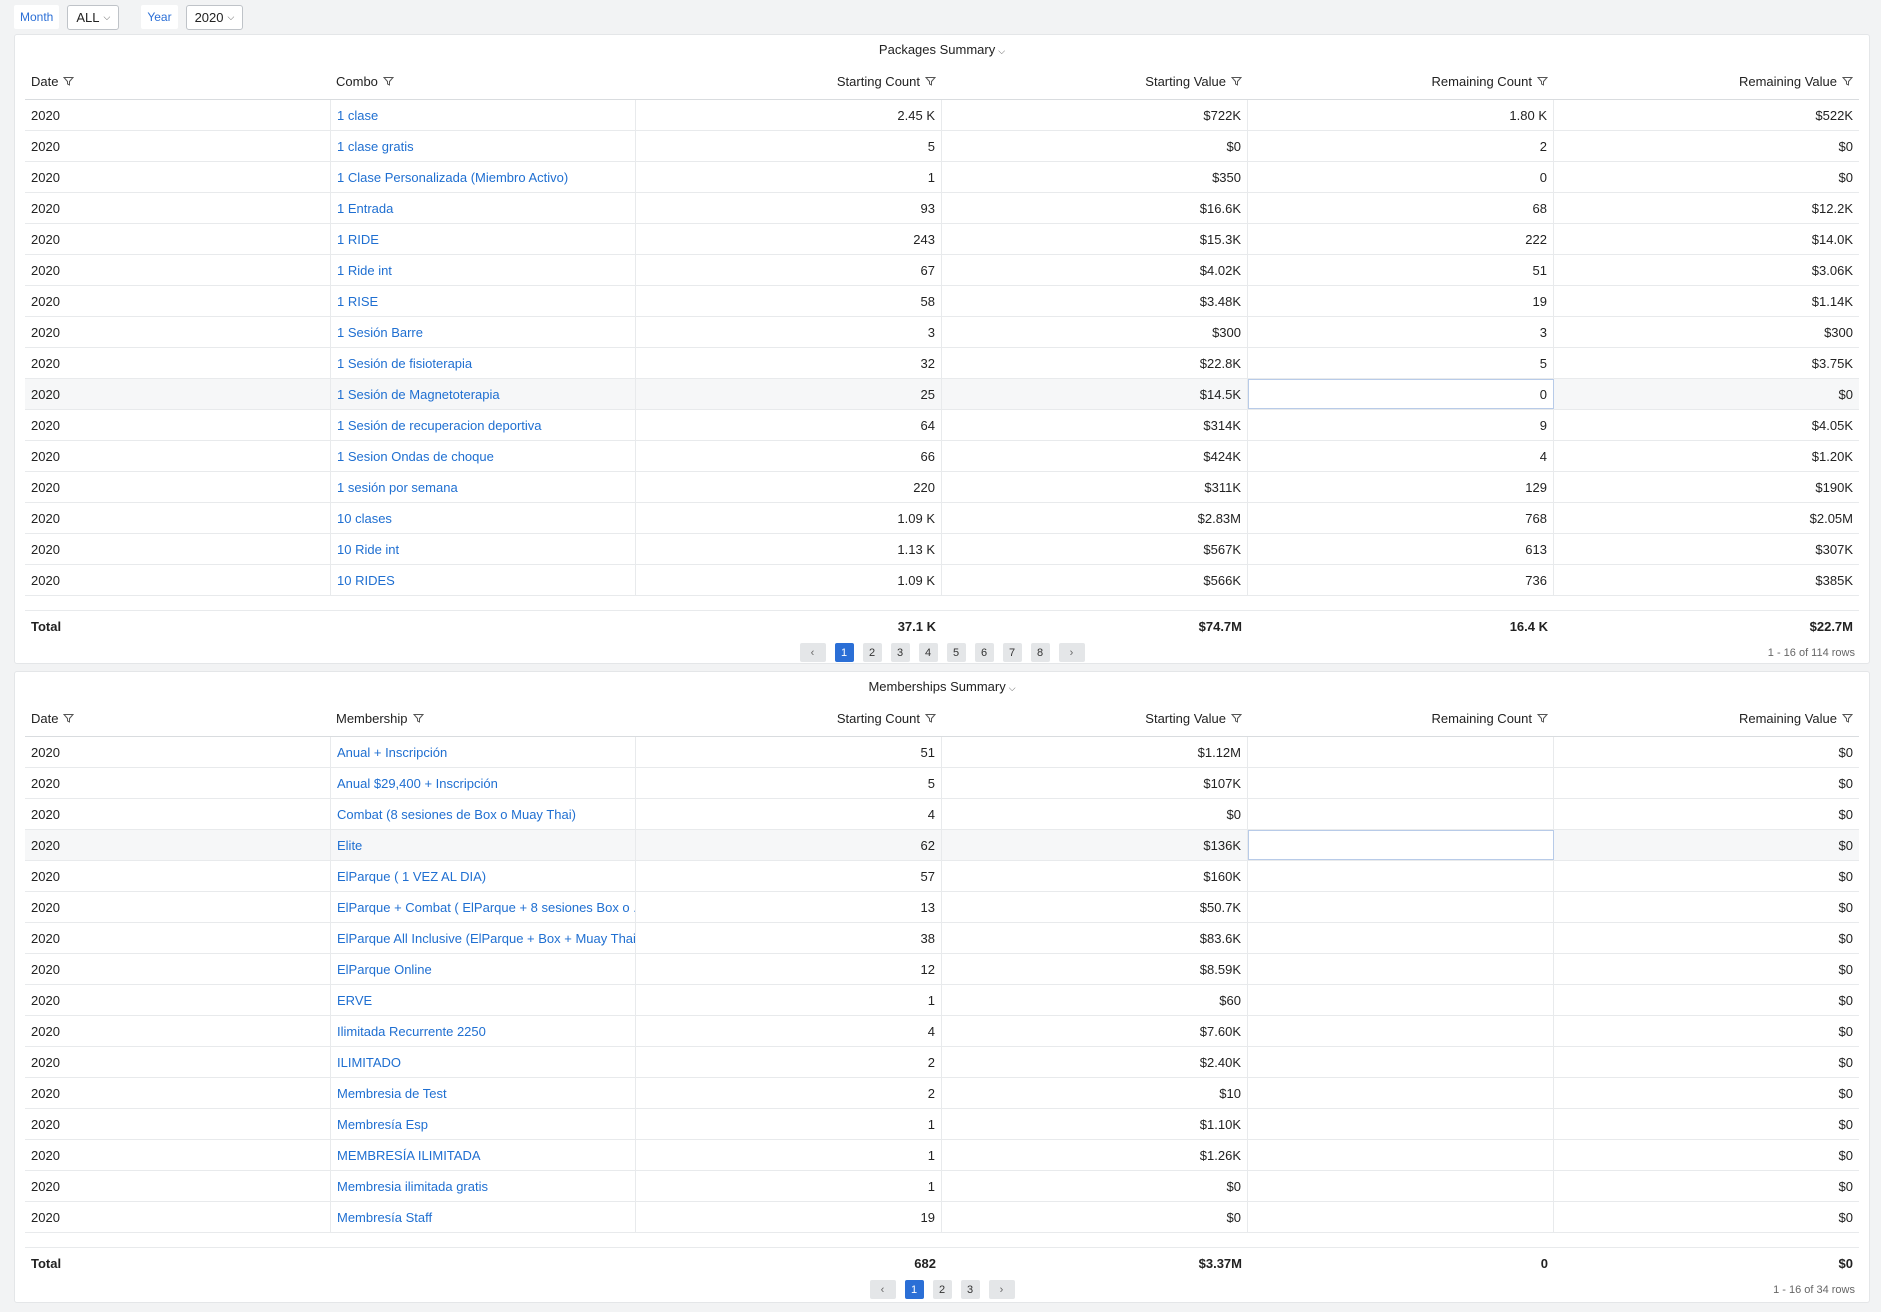 The height and width of the screenshot is (1312, 1881). I want to click on cell-name: Anual + Inscripción, so click(483, 752).